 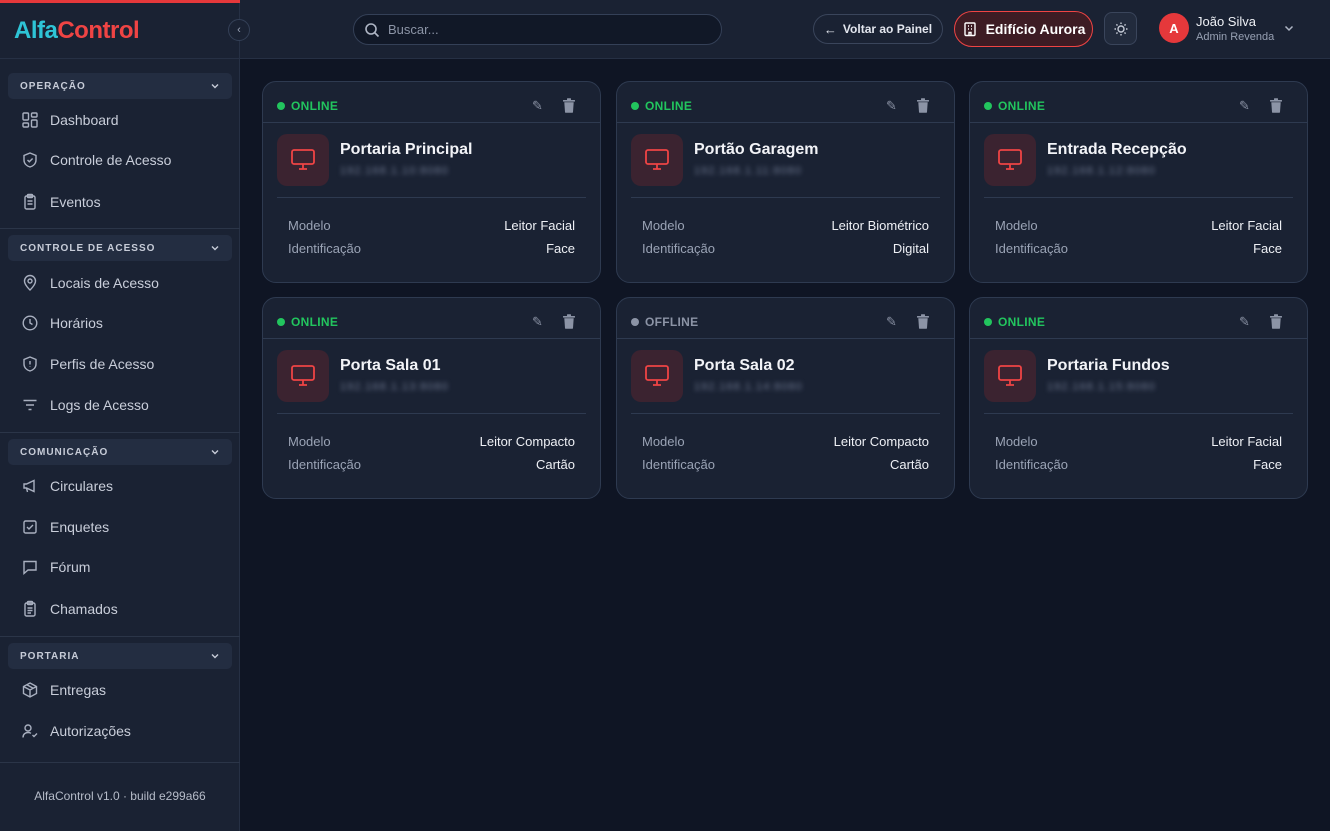 I want to click on building-label: Edifício Aurora, so click(x=1035, y=29).